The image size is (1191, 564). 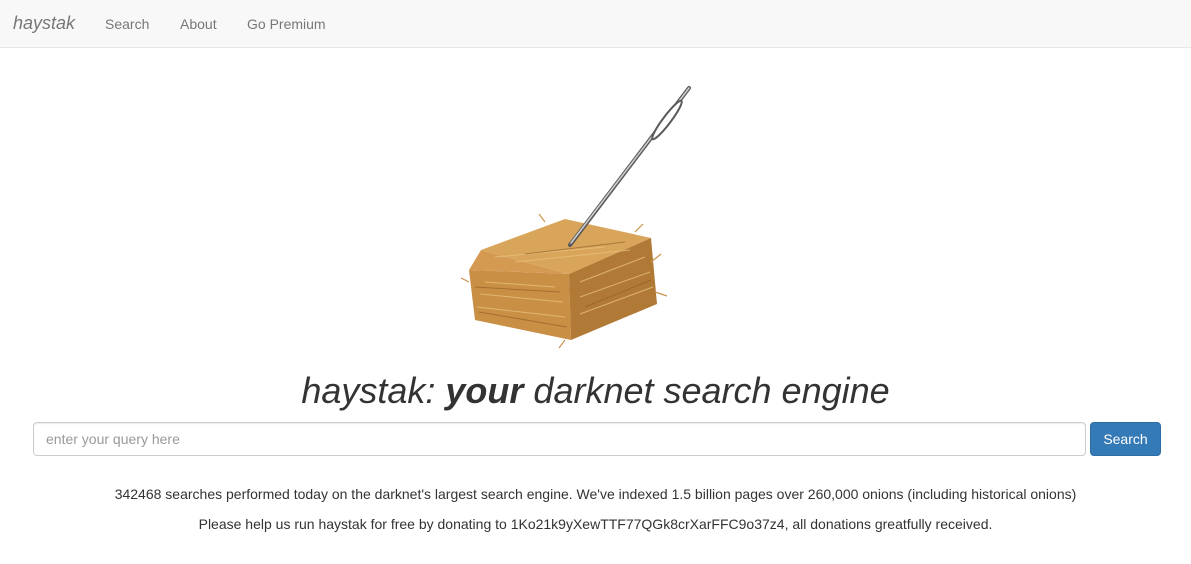 I want to click on haystack-with-needle-icon, so click(x=580, y=217).